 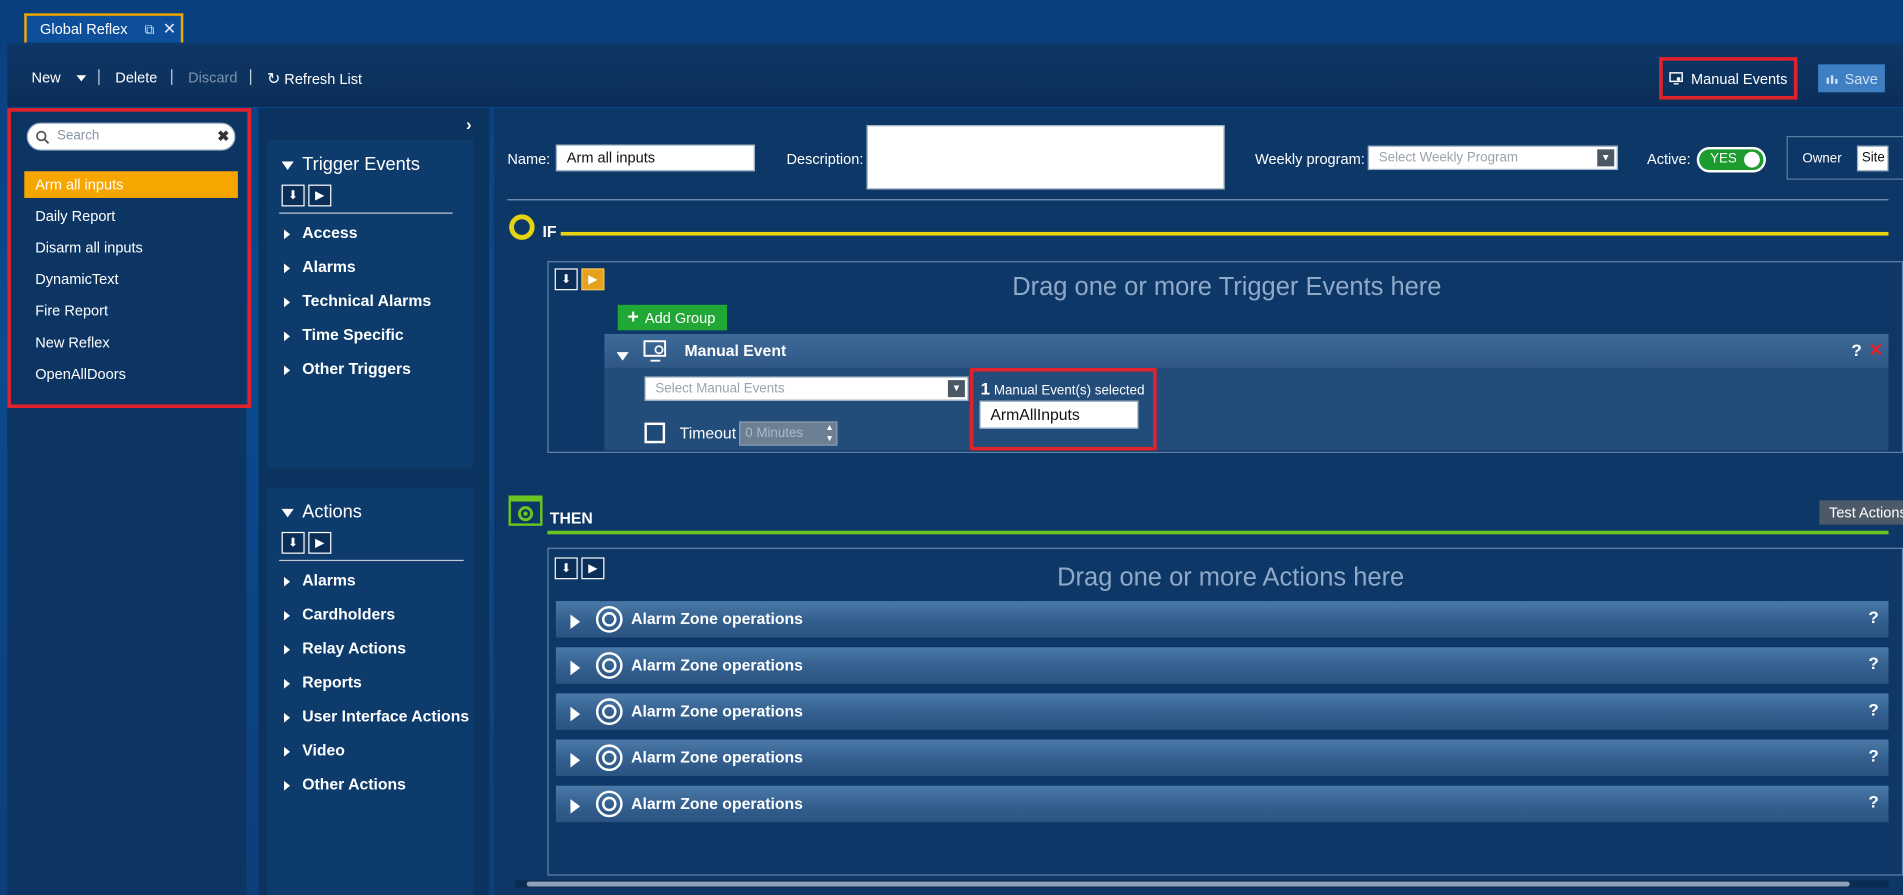 What do you see at coordinates (371, 560) in the screenshot?
I see `divider` at bounding box center [371, 560].